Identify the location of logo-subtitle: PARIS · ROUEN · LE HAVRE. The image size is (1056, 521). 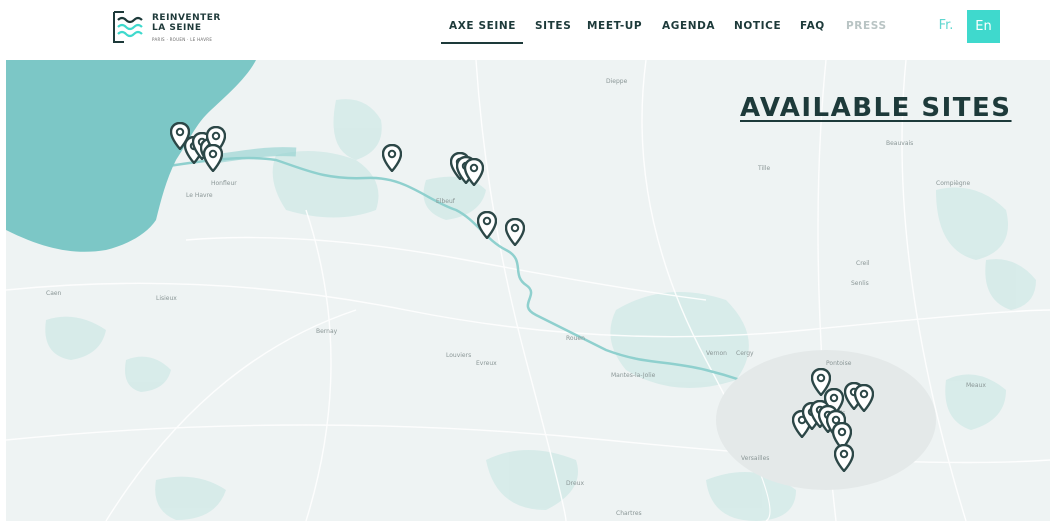
(182, 39).